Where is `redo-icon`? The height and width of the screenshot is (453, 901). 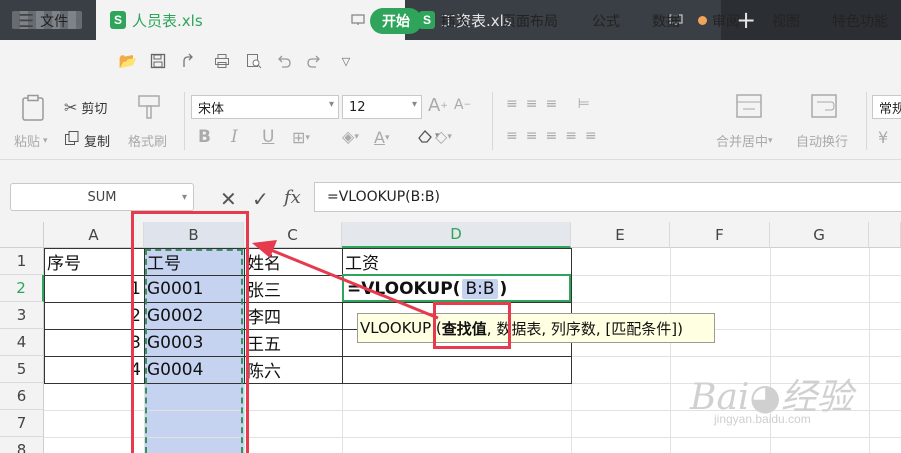 redo-icon is located at coordinates (314, 61).